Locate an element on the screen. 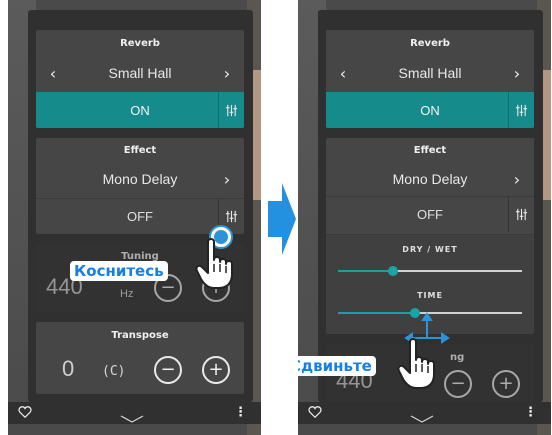  transpose-card: Transpose 0 (C) − + is located at coordinates (140, 358).